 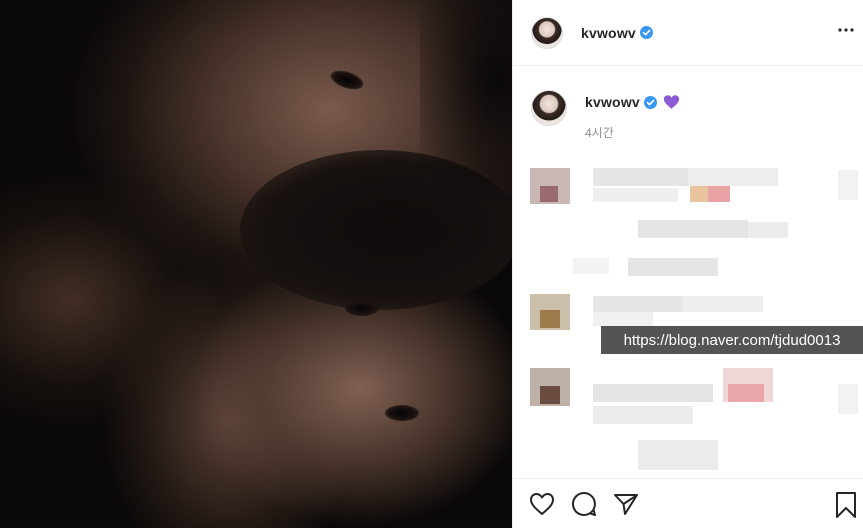 What do you see at coordinates (466, 100) in the screenshot?
I see `photo-hair-shadow-top` at bounding box center [466, 100].